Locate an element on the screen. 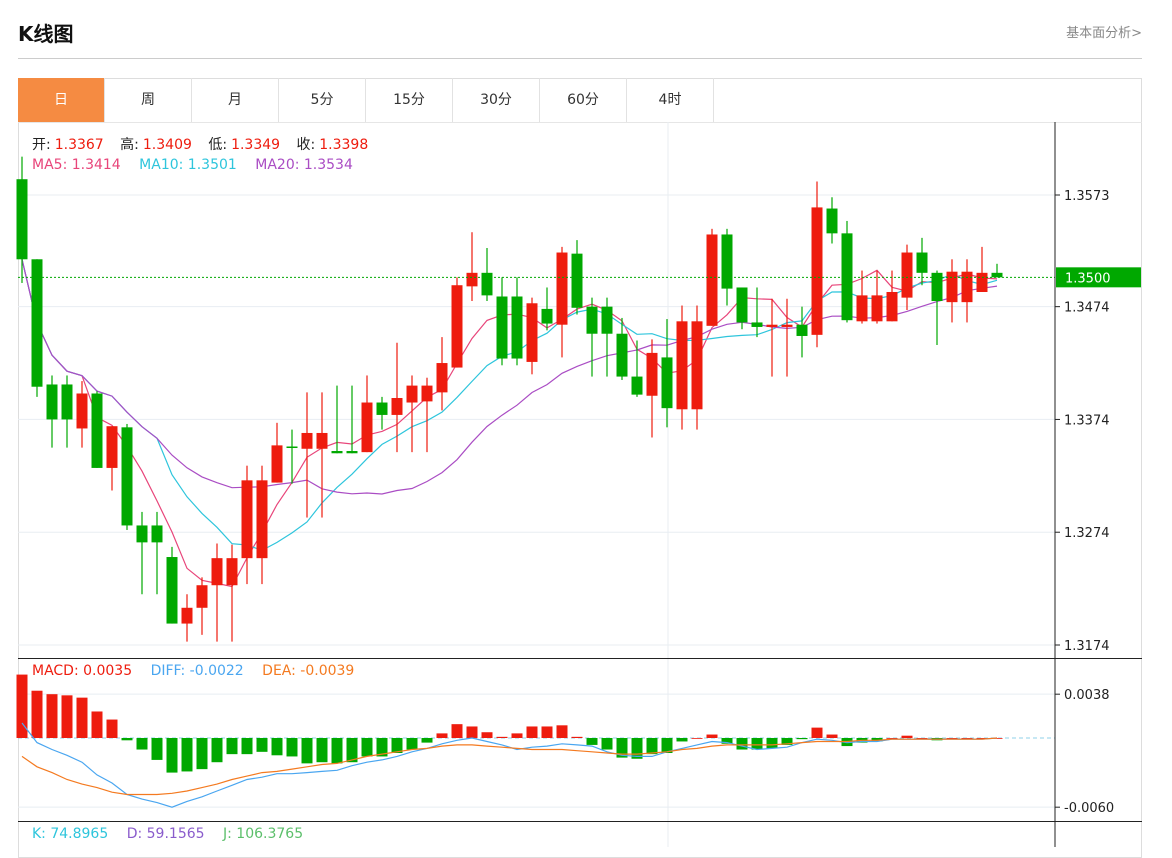  k-value: K: 74.8965 is located at coordinates (70, 834).